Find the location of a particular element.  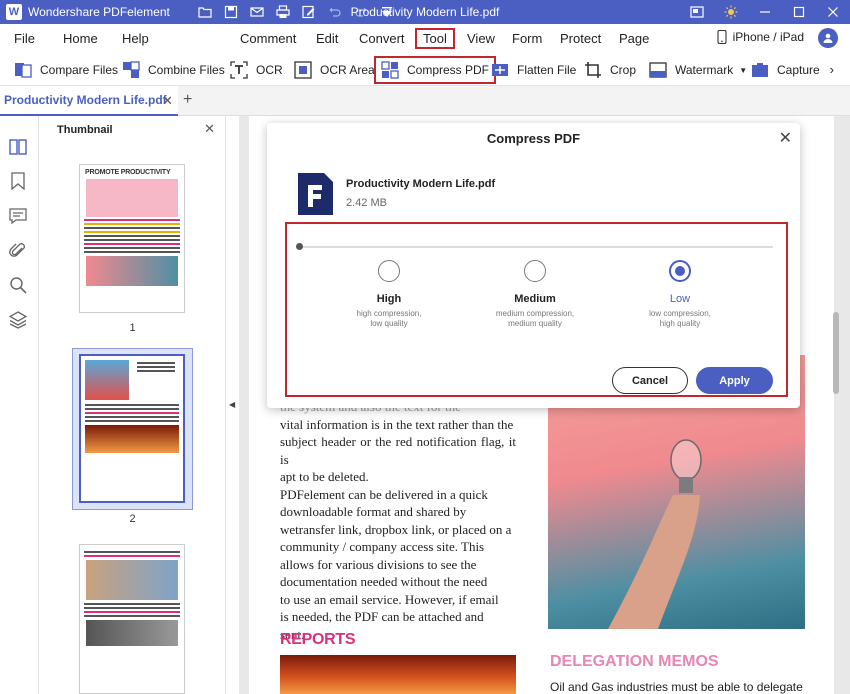

tab-bar: Productivity Modern Life.pdf ✕ + is located at coordinates (425, 101).